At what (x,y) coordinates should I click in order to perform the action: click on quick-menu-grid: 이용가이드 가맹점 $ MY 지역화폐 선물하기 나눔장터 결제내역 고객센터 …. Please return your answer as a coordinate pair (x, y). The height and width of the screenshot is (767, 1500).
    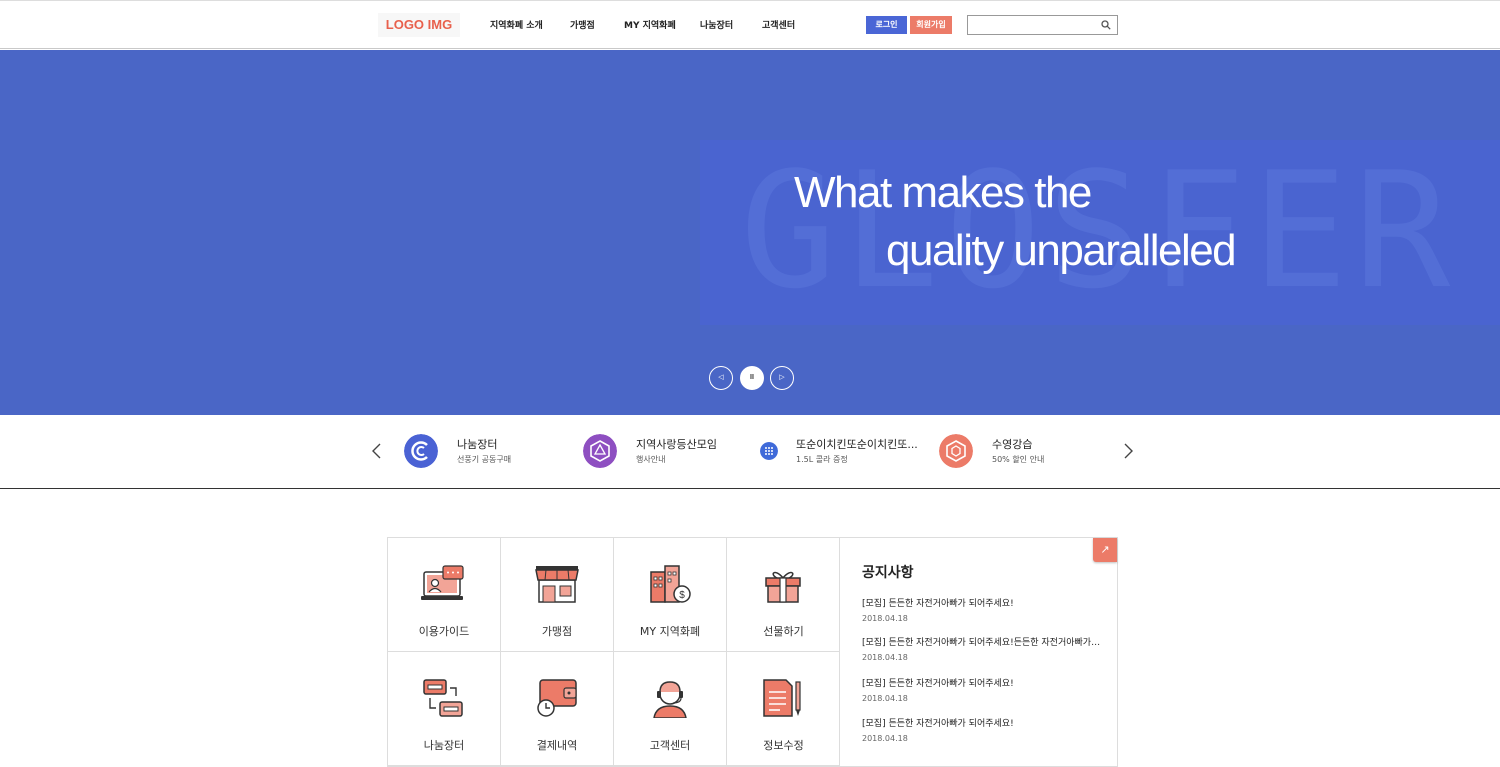
    Looking at the image, I should click on (613, 652).